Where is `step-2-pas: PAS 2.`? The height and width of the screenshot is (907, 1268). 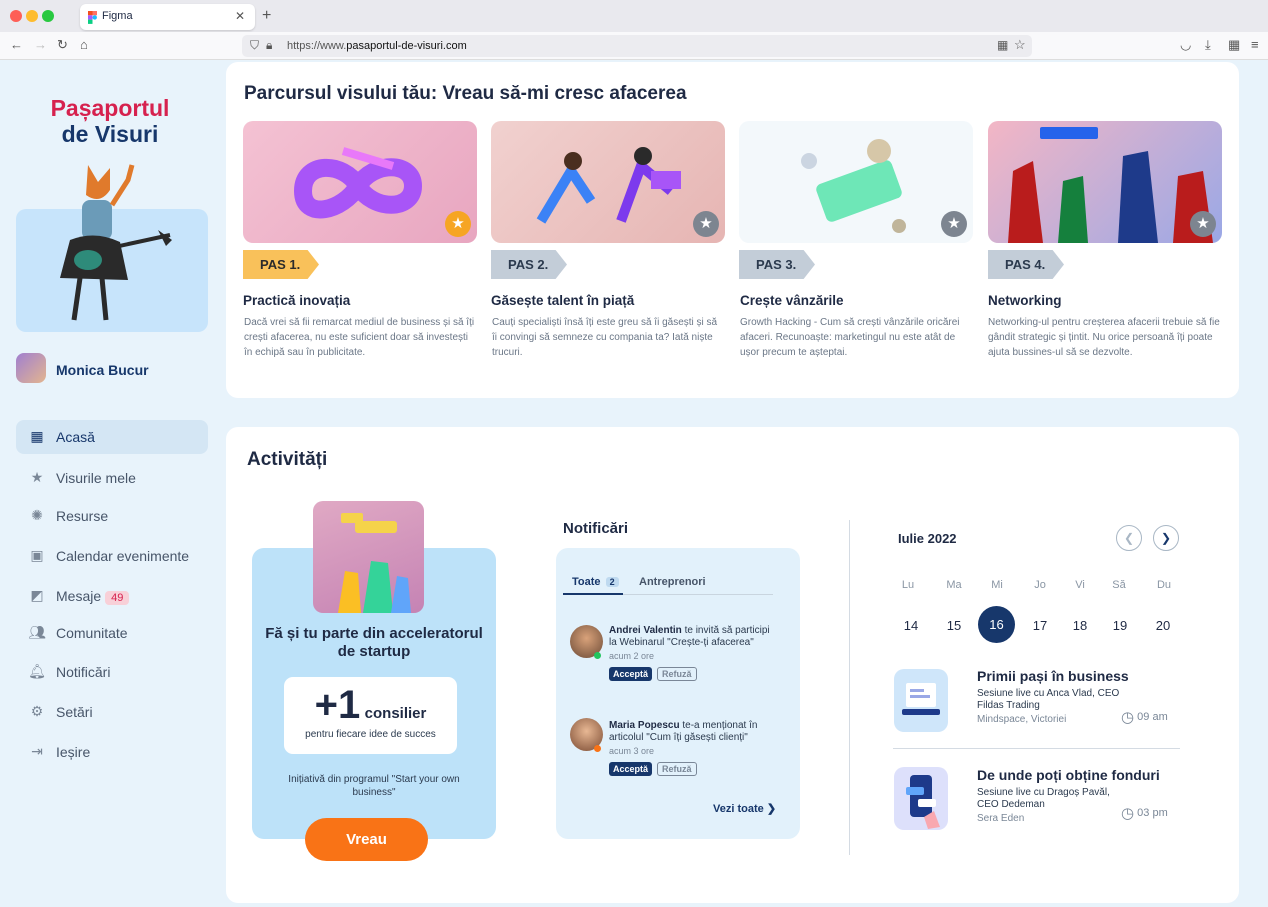
step-2-pas: PAS 2. is located at coordinates (529, 264).